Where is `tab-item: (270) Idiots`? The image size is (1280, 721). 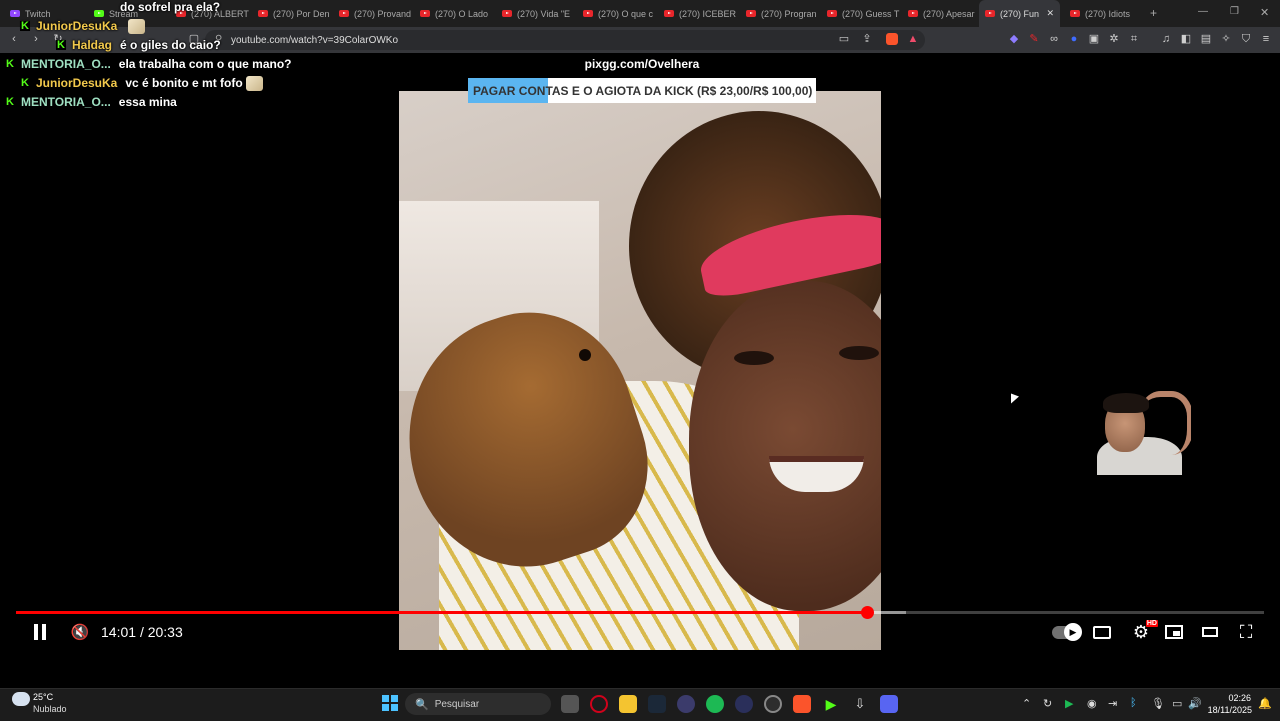
tab-item: (270) Idiots is located at coordinates (1104, 13).